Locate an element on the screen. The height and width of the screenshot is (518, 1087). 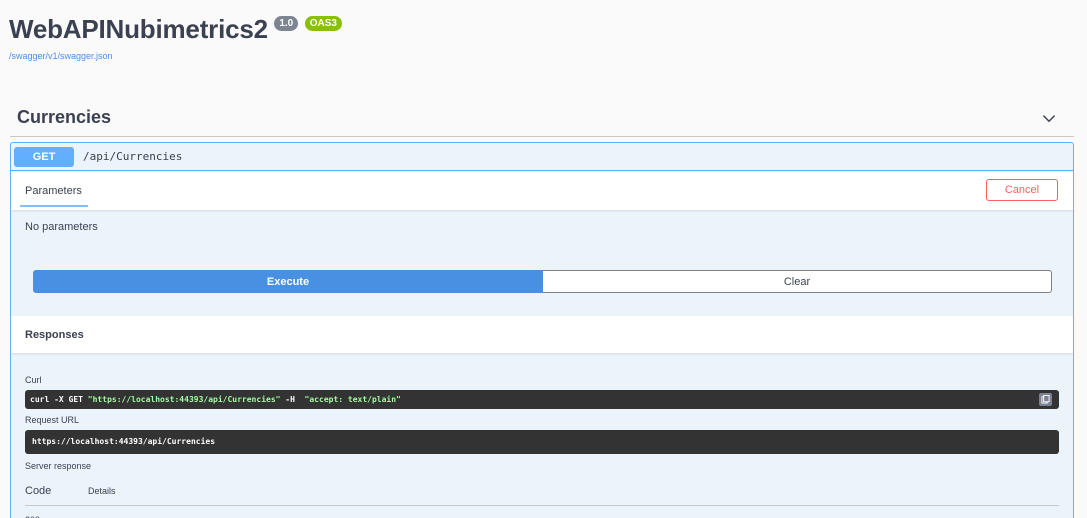
tab-parameters: Parameters is located at coordinates (53, 191).